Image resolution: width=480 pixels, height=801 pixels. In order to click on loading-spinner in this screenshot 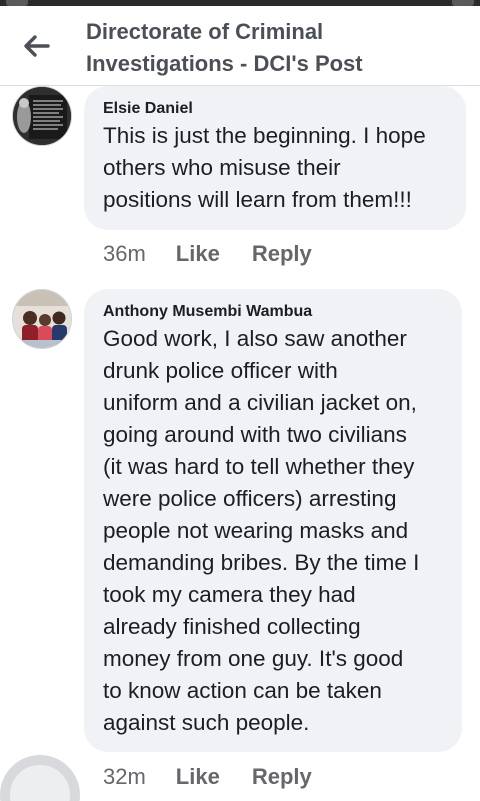, I will do `click(40, 778)`.